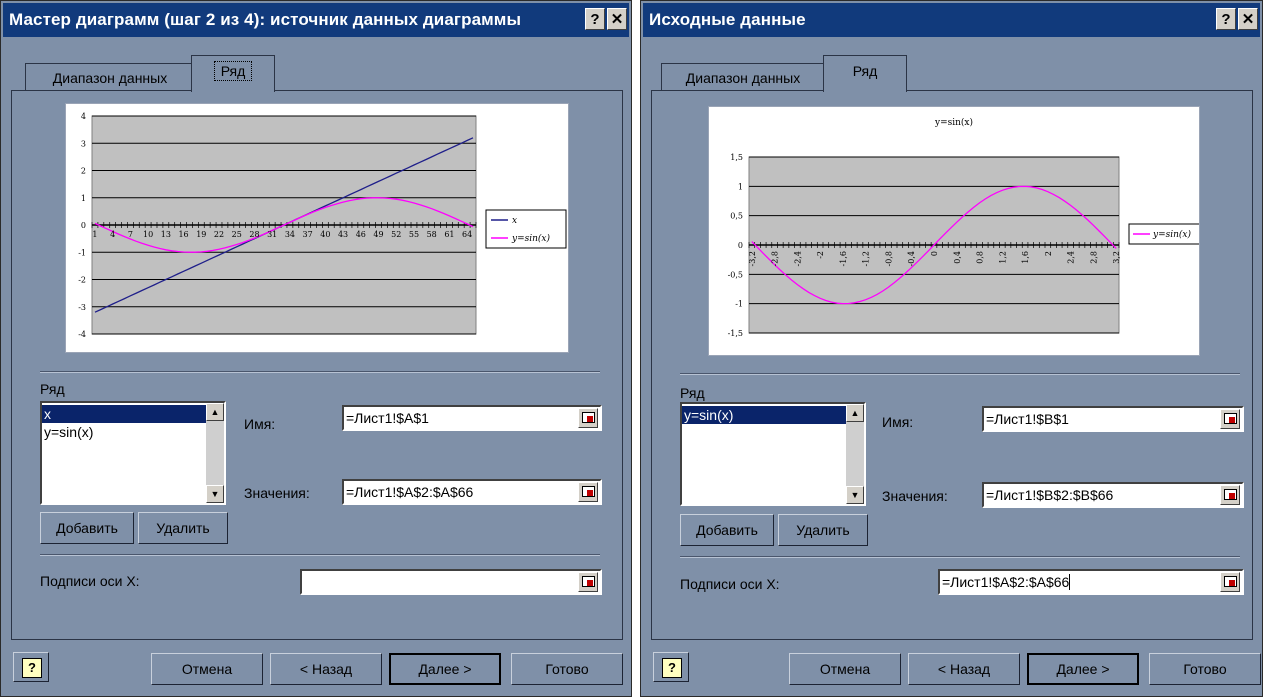 This screenshot has height=697, width=1263. I want to click on tab-label: Диапазон данных, so click(110, 78).